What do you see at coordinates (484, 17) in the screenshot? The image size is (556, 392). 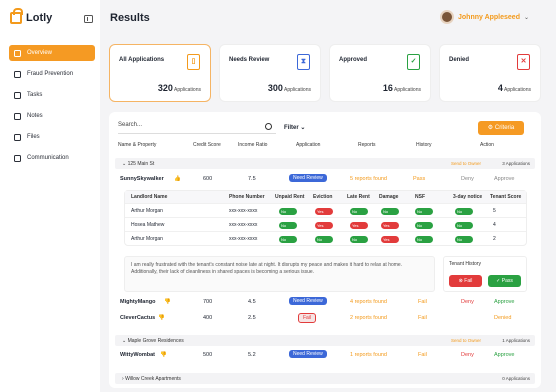 I see `user-menu: Johnny Appleseed ⌄` at bounding box center [484, 17].